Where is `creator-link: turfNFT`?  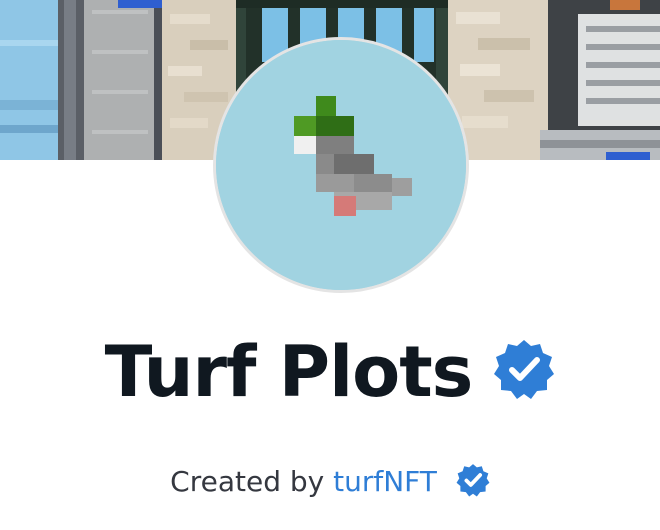 creator-link: turfNFT is located at coordinates (385, 481).